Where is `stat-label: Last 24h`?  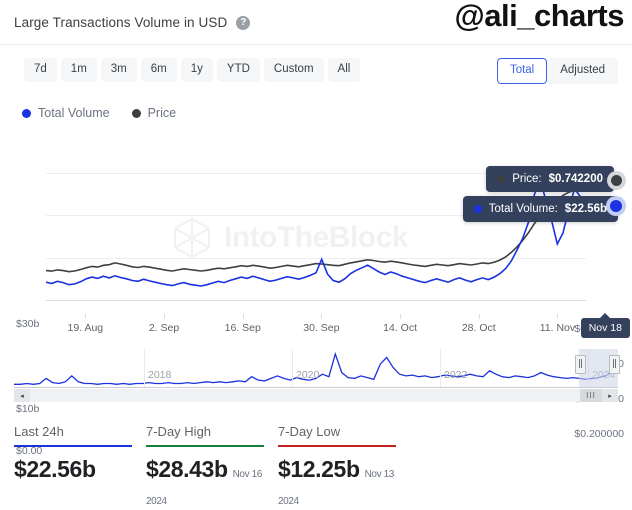
stat-label: Last 24h is located at coordinates (39, 431).